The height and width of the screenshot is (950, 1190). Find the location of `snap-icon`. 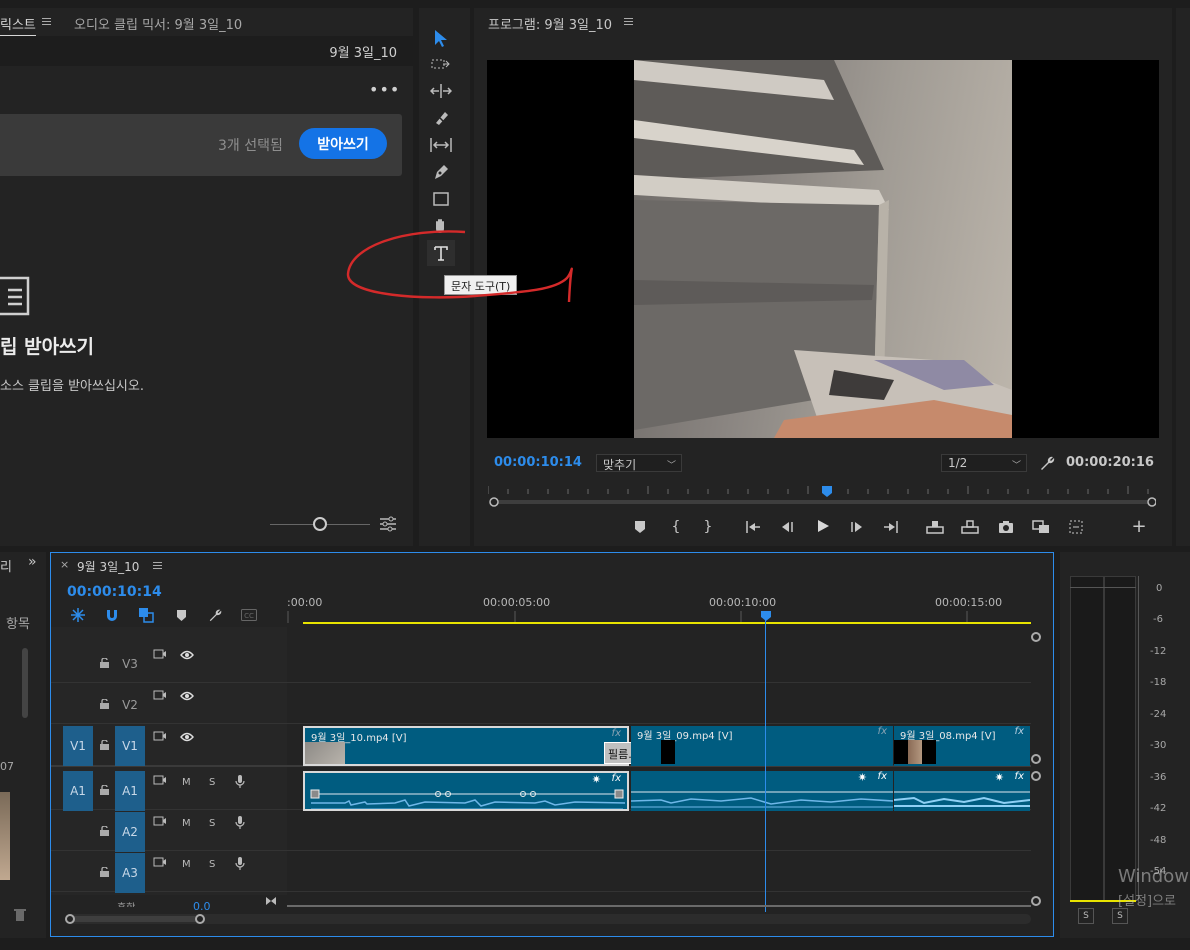

snap-icon is located at coordinates (112, 615).